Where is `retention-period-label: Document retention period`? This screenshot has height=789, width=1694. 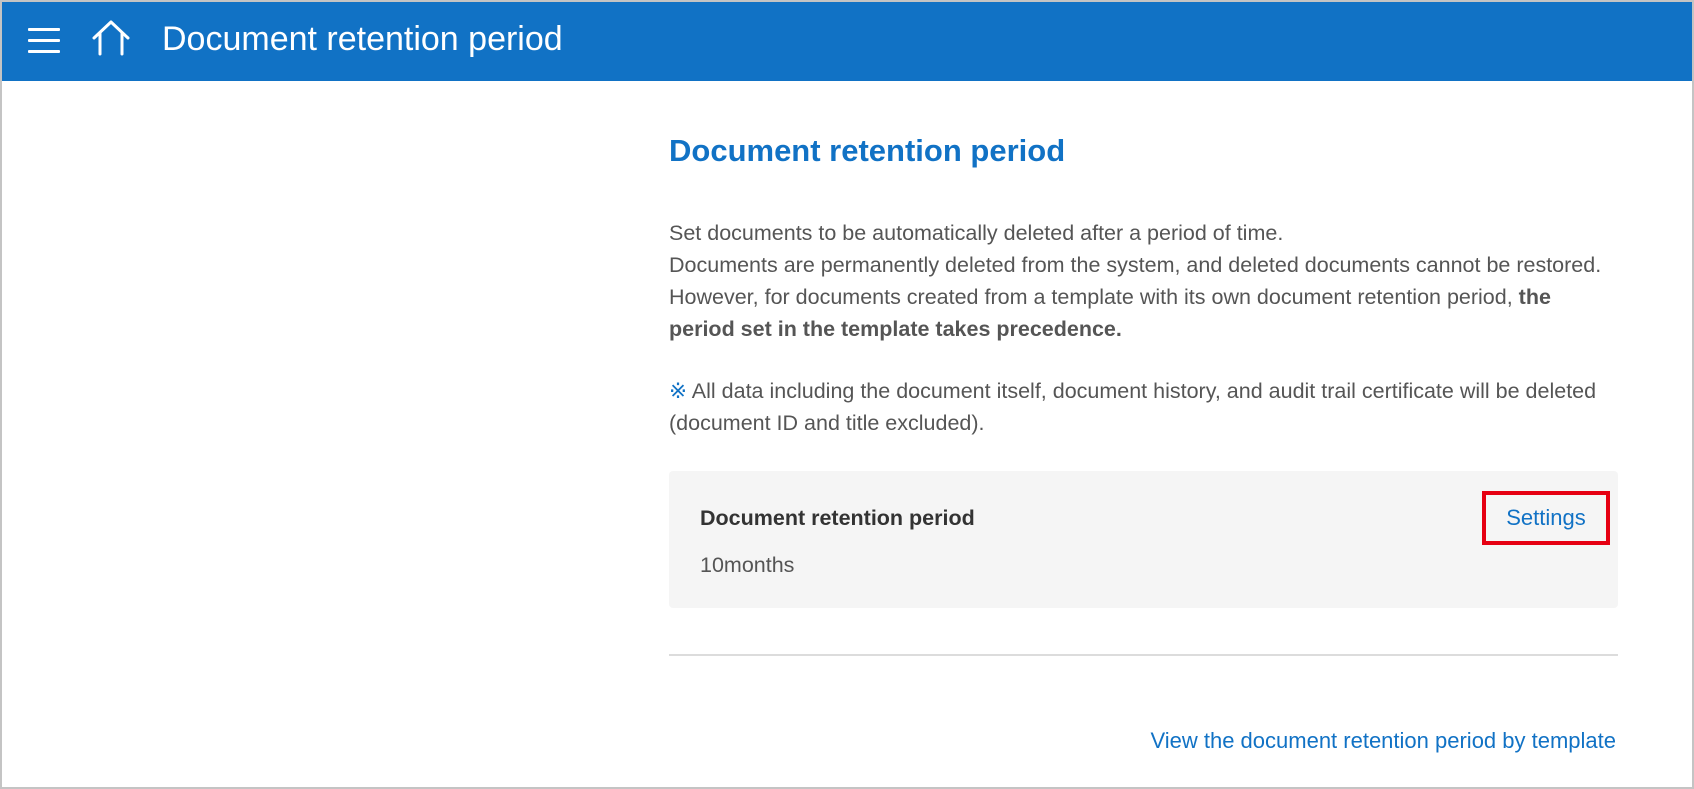 retention-period-label: Document retention period is located at coordinates (837, 518).